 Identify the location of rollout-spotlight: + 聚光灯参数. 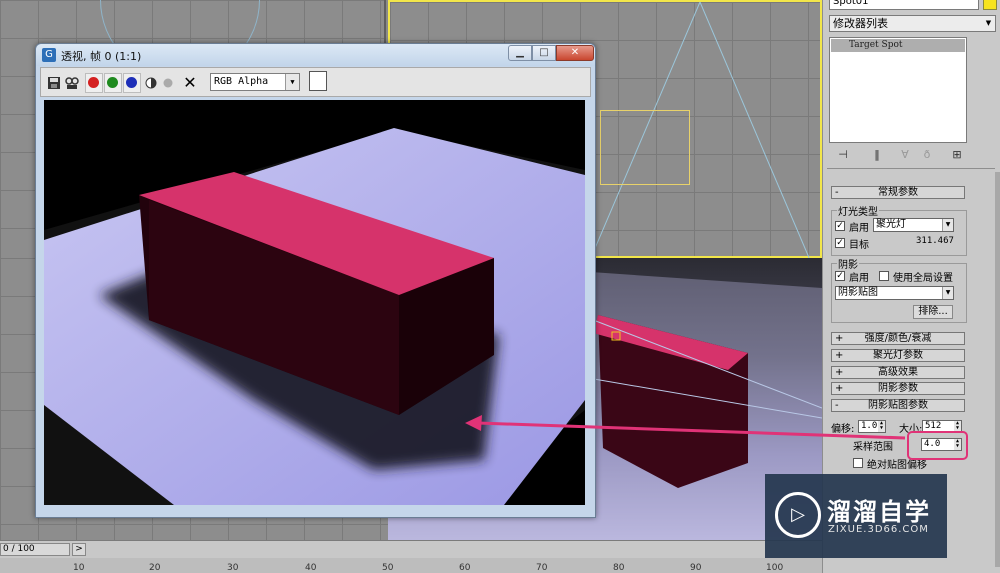
(898, 355).